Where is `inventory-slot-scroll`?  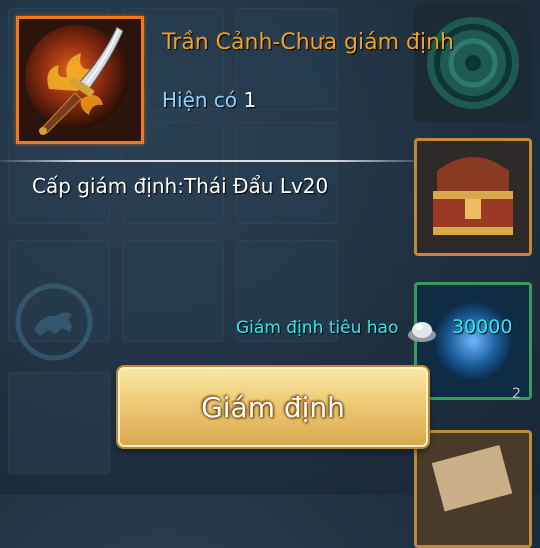
inventory-slot-scroll is located at coordinates (473, 489).